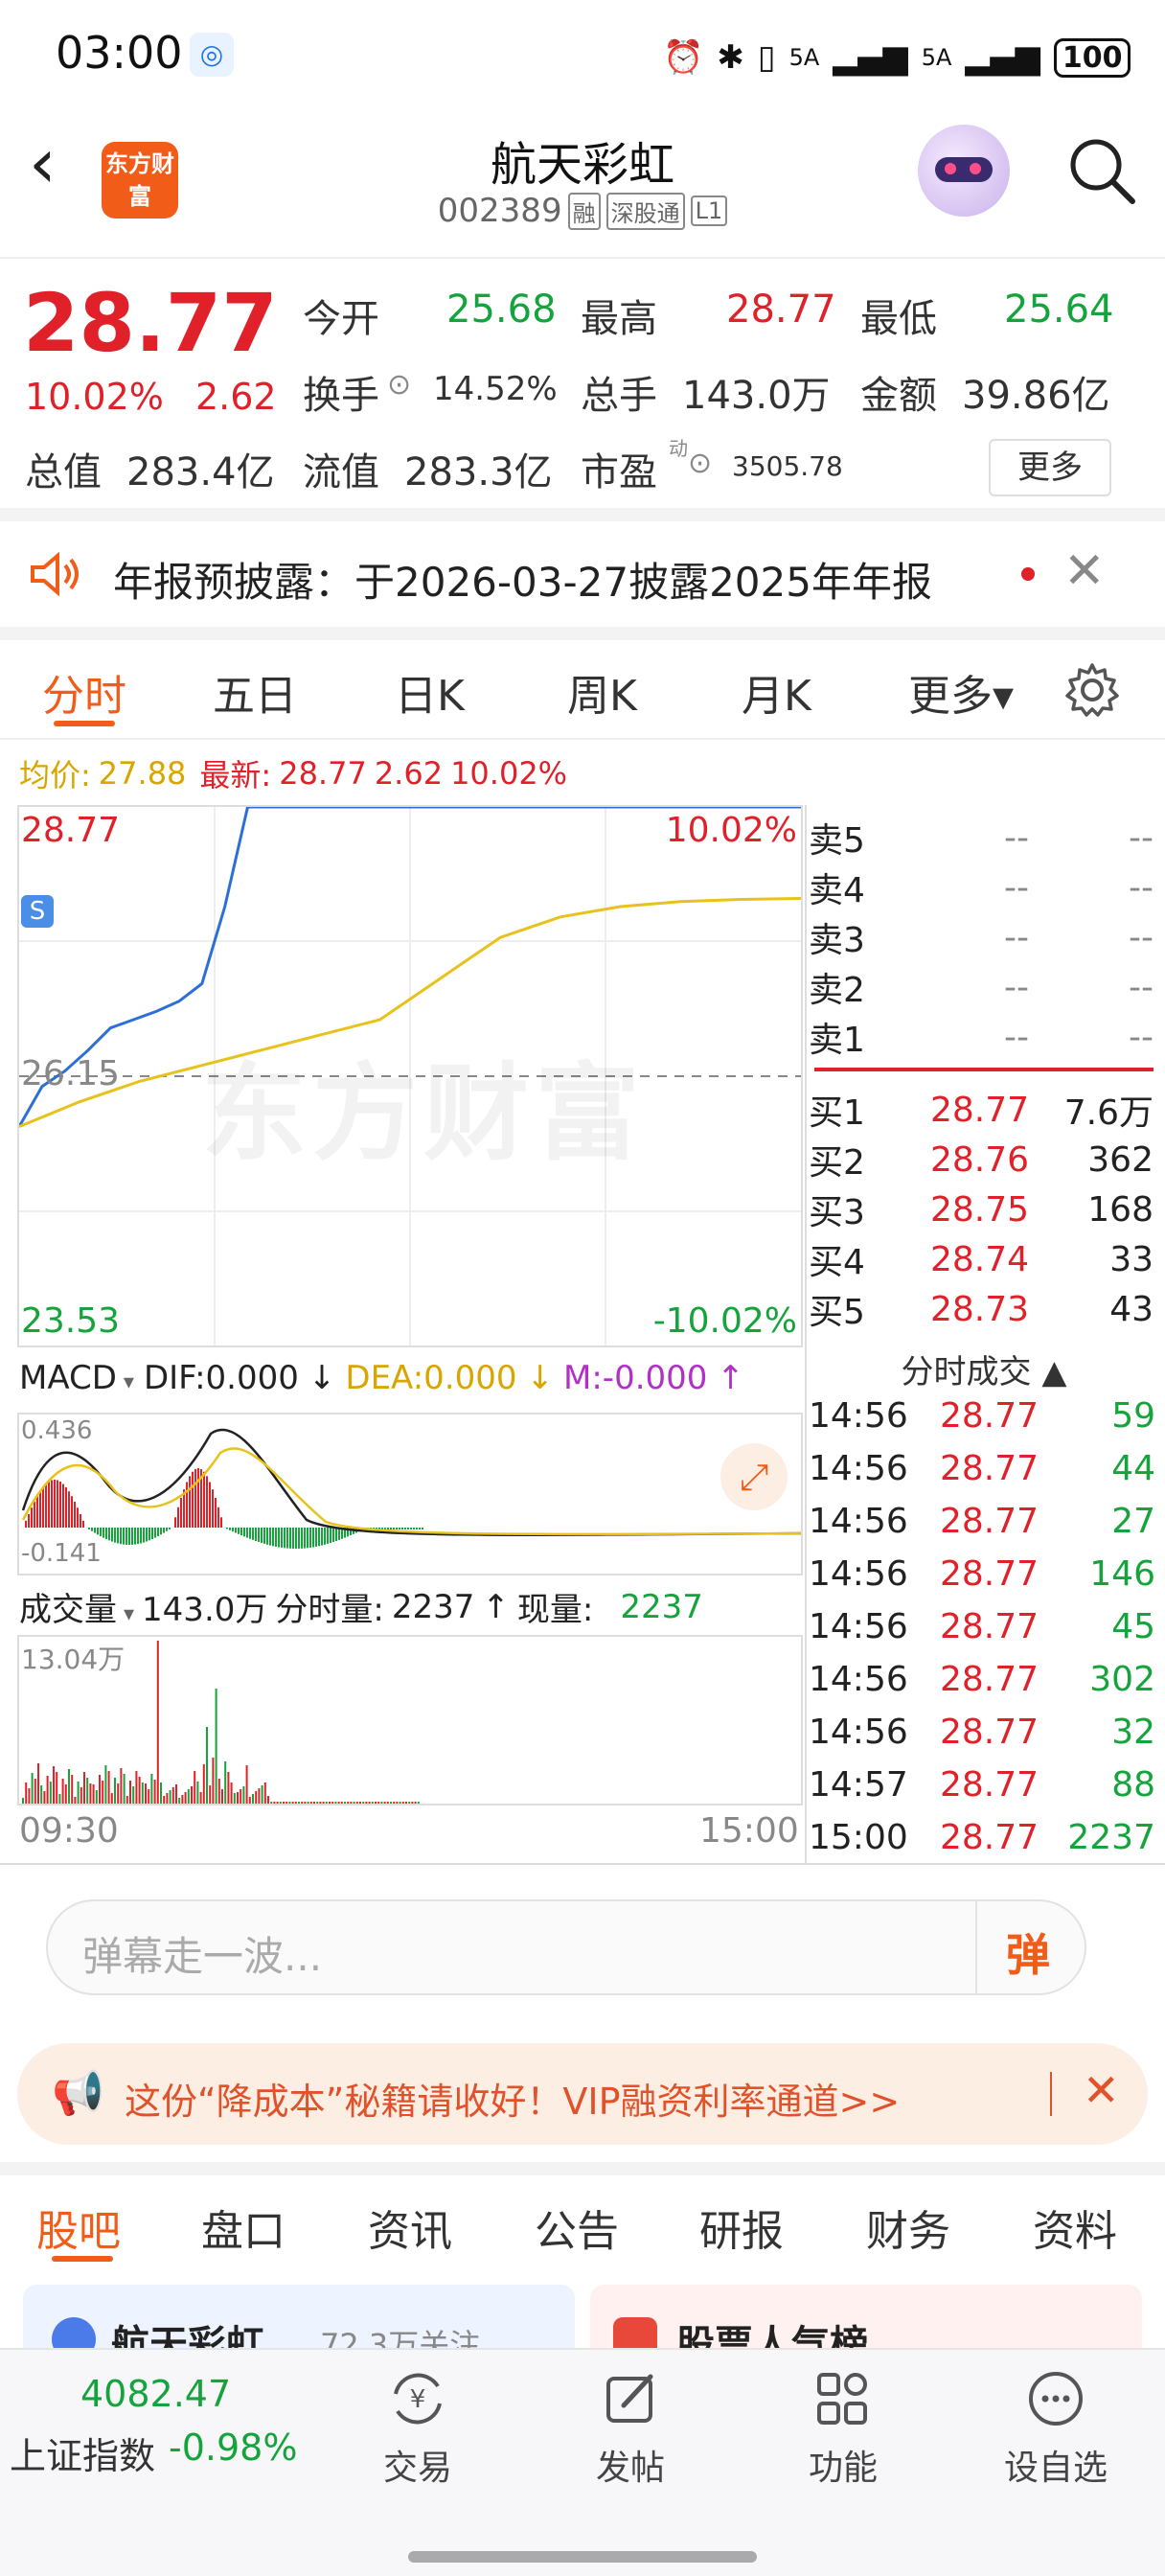 The image size is (1165, 2576). I want to click on expand-icon: ⤢, so click(754, 1476).